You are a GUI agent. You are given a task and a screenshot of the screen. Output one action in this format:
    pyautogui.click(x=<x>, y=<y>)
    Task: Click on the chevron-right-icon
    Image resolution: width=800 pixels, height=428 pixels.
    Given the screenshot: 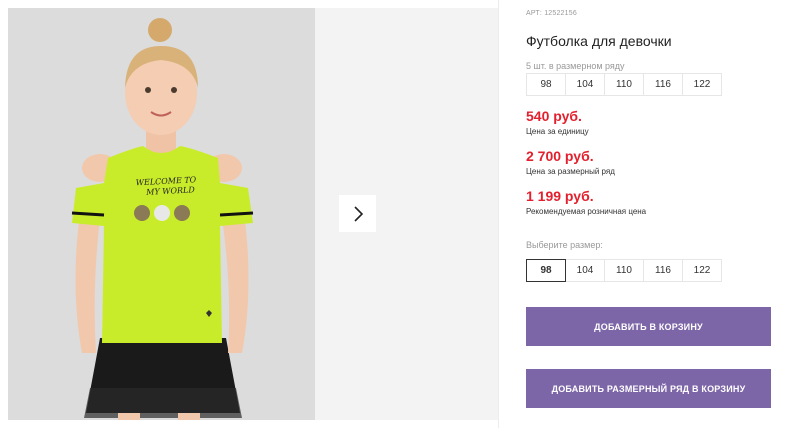 What is the action you would take?
    pyautogui.click(x=358, y=213)
    